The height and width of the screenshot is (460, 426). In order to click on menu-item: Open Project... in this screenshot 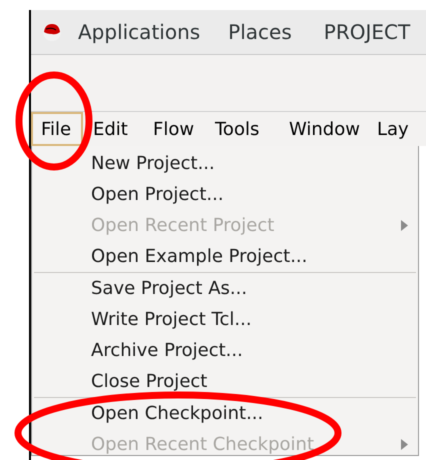, I will do `click(225, 194)`.